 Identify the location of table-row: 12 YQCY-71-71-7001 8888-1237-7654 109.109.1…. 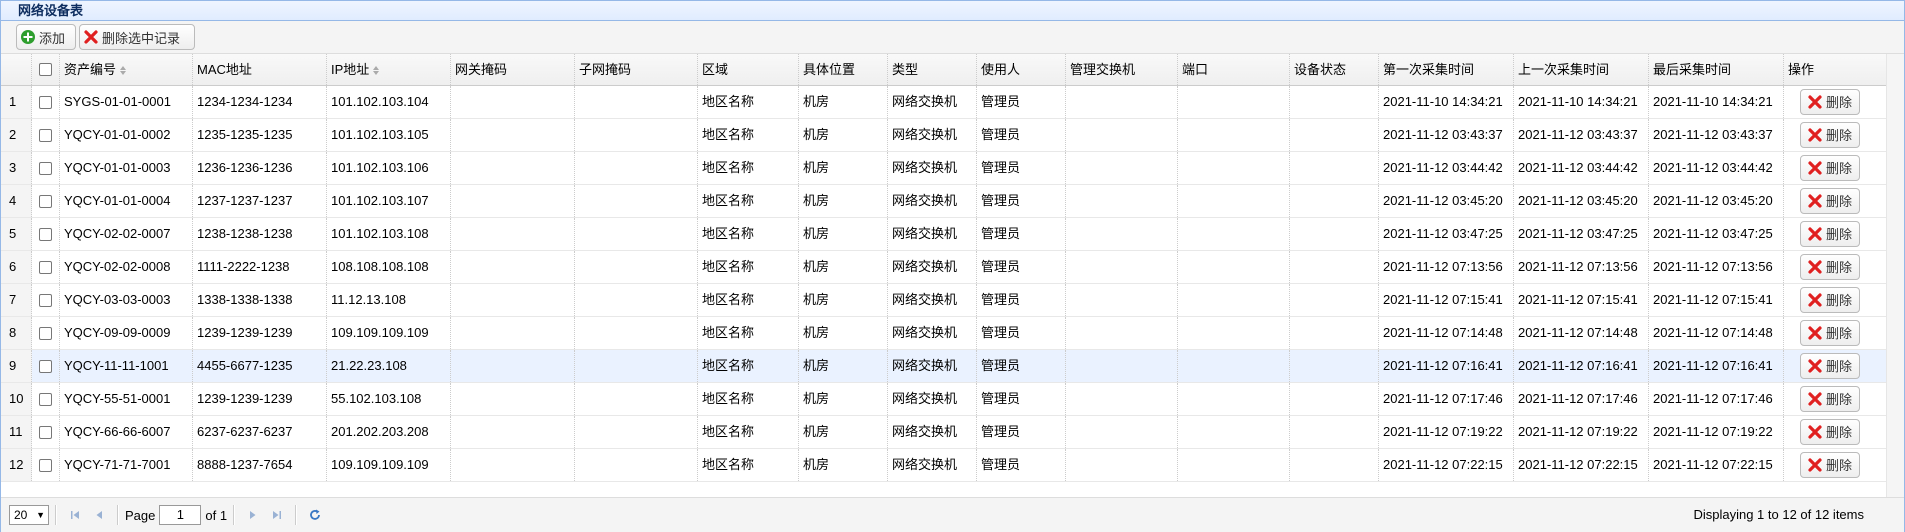
(943, 465).